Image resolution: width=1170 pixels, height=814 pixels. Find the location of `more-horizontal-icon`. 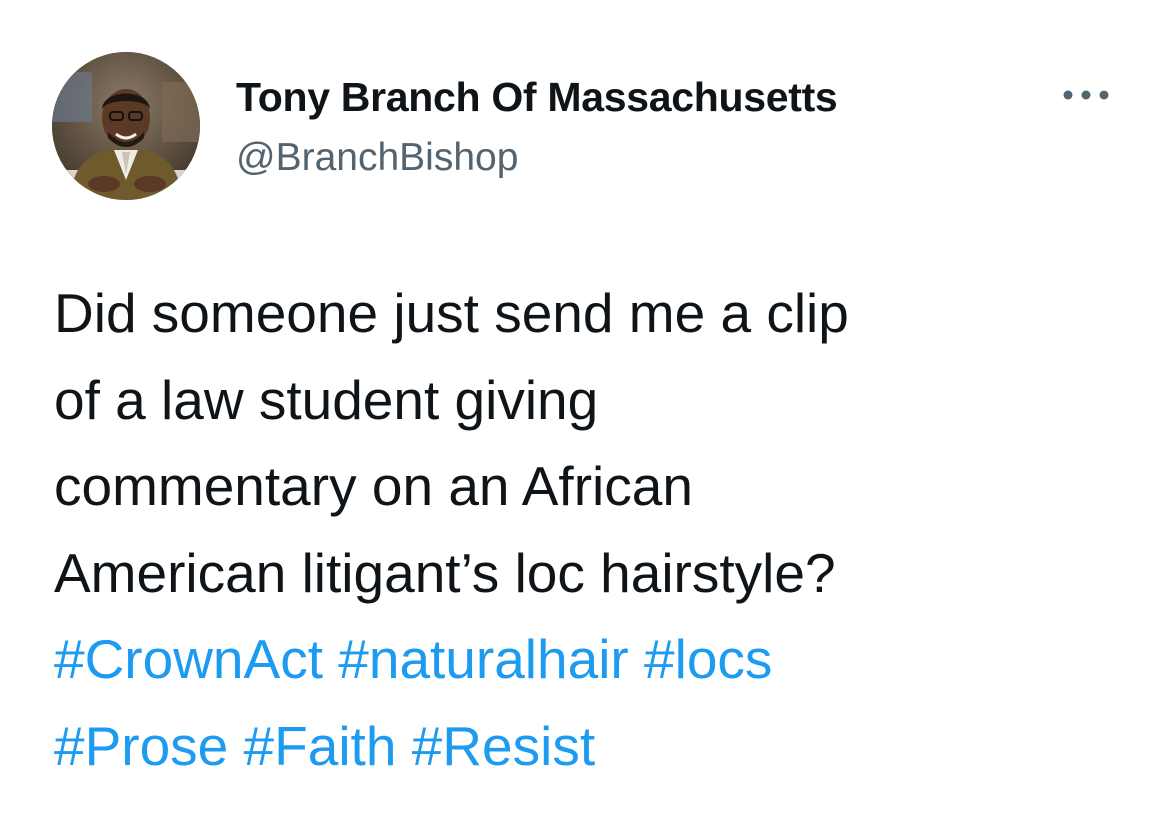

more-horizontal-icon is located at coordinates (1086, 95).